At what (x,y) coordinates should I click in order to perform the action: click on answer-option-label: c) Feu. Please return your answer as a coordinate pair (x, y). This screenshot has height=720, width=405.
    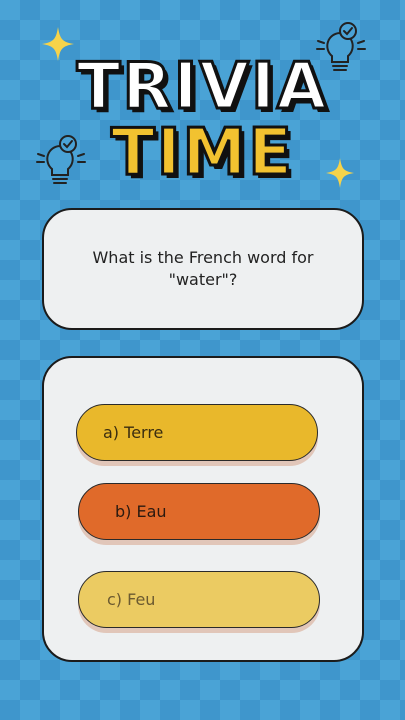
    Looking at the image, I should click on (131, 599).